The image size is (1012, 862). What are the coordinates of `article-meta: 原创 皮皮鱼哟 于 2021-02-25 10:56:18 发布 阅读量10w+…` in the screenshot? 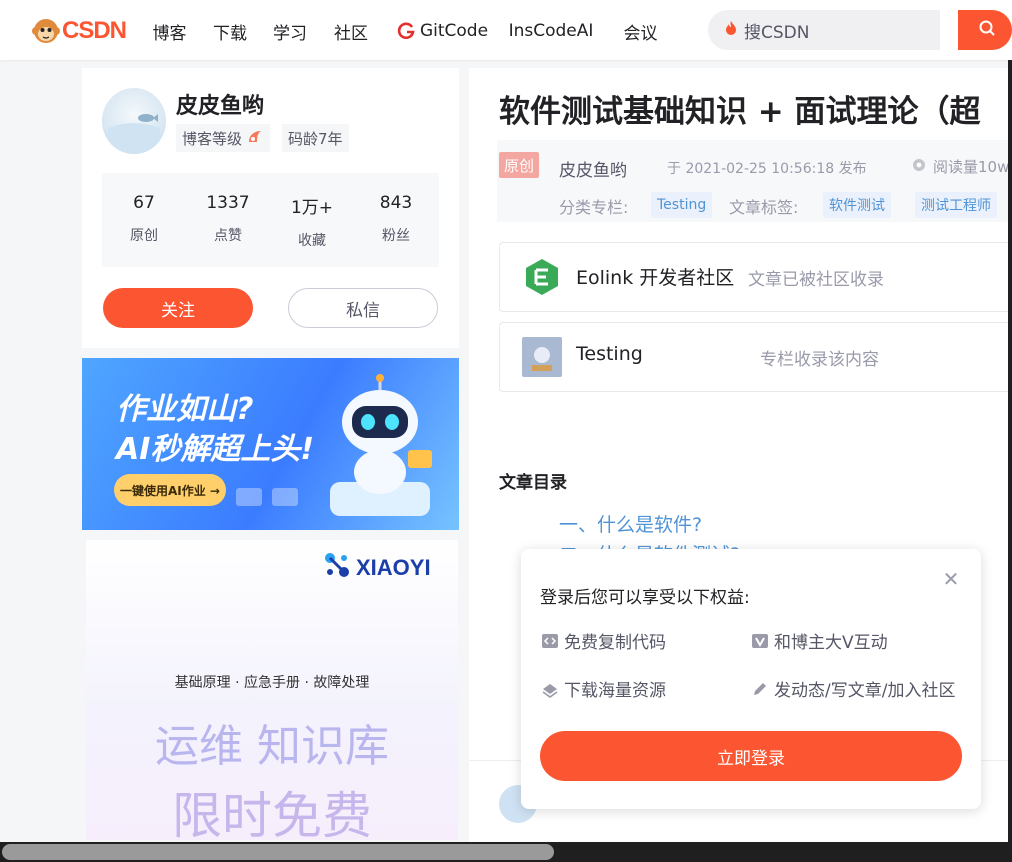 It's located at (754, 181).